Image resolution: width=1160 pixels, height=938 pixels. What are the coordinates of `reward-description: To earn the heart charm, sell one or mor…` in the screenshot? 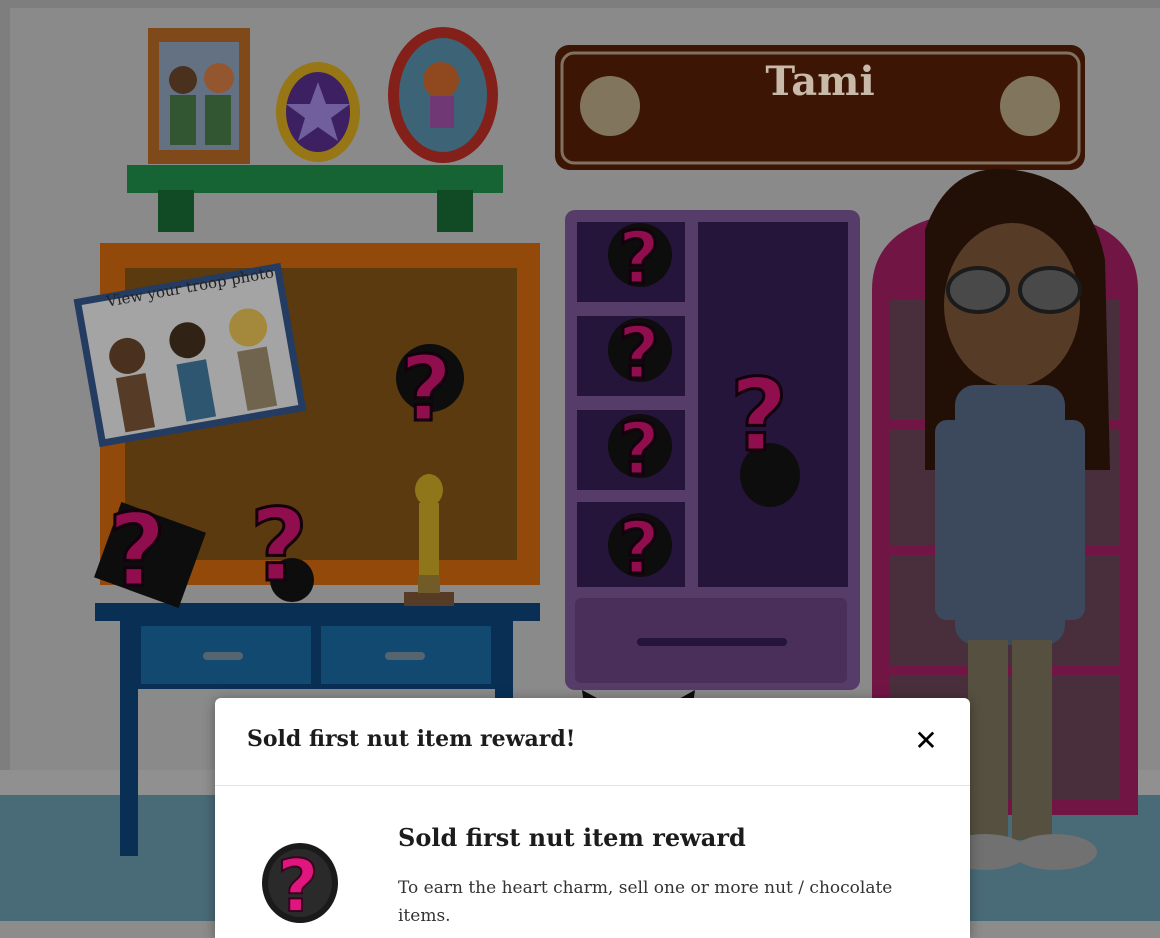 It's located at (645, 902).